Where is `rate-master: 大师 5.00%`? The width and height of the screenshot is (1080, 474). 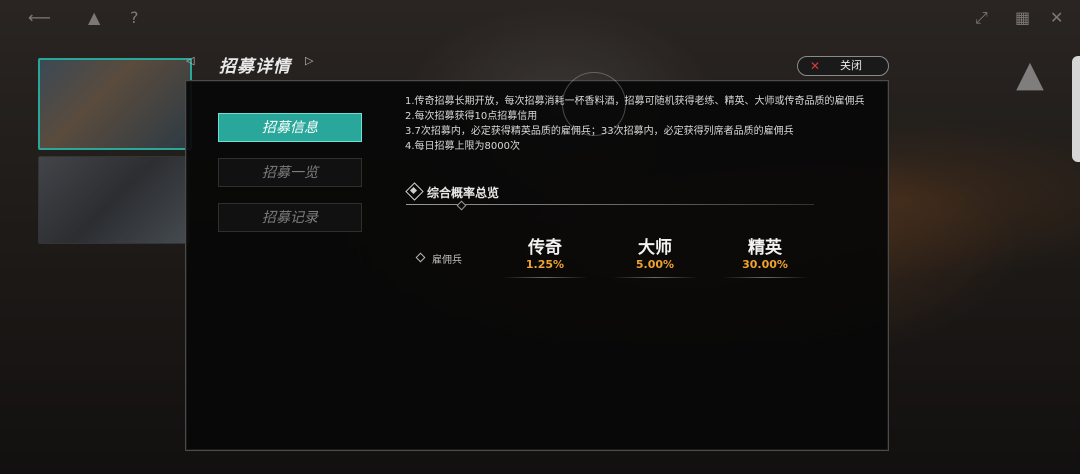
rate-master: 大师 5.00% is located at coordinates (655, 258).